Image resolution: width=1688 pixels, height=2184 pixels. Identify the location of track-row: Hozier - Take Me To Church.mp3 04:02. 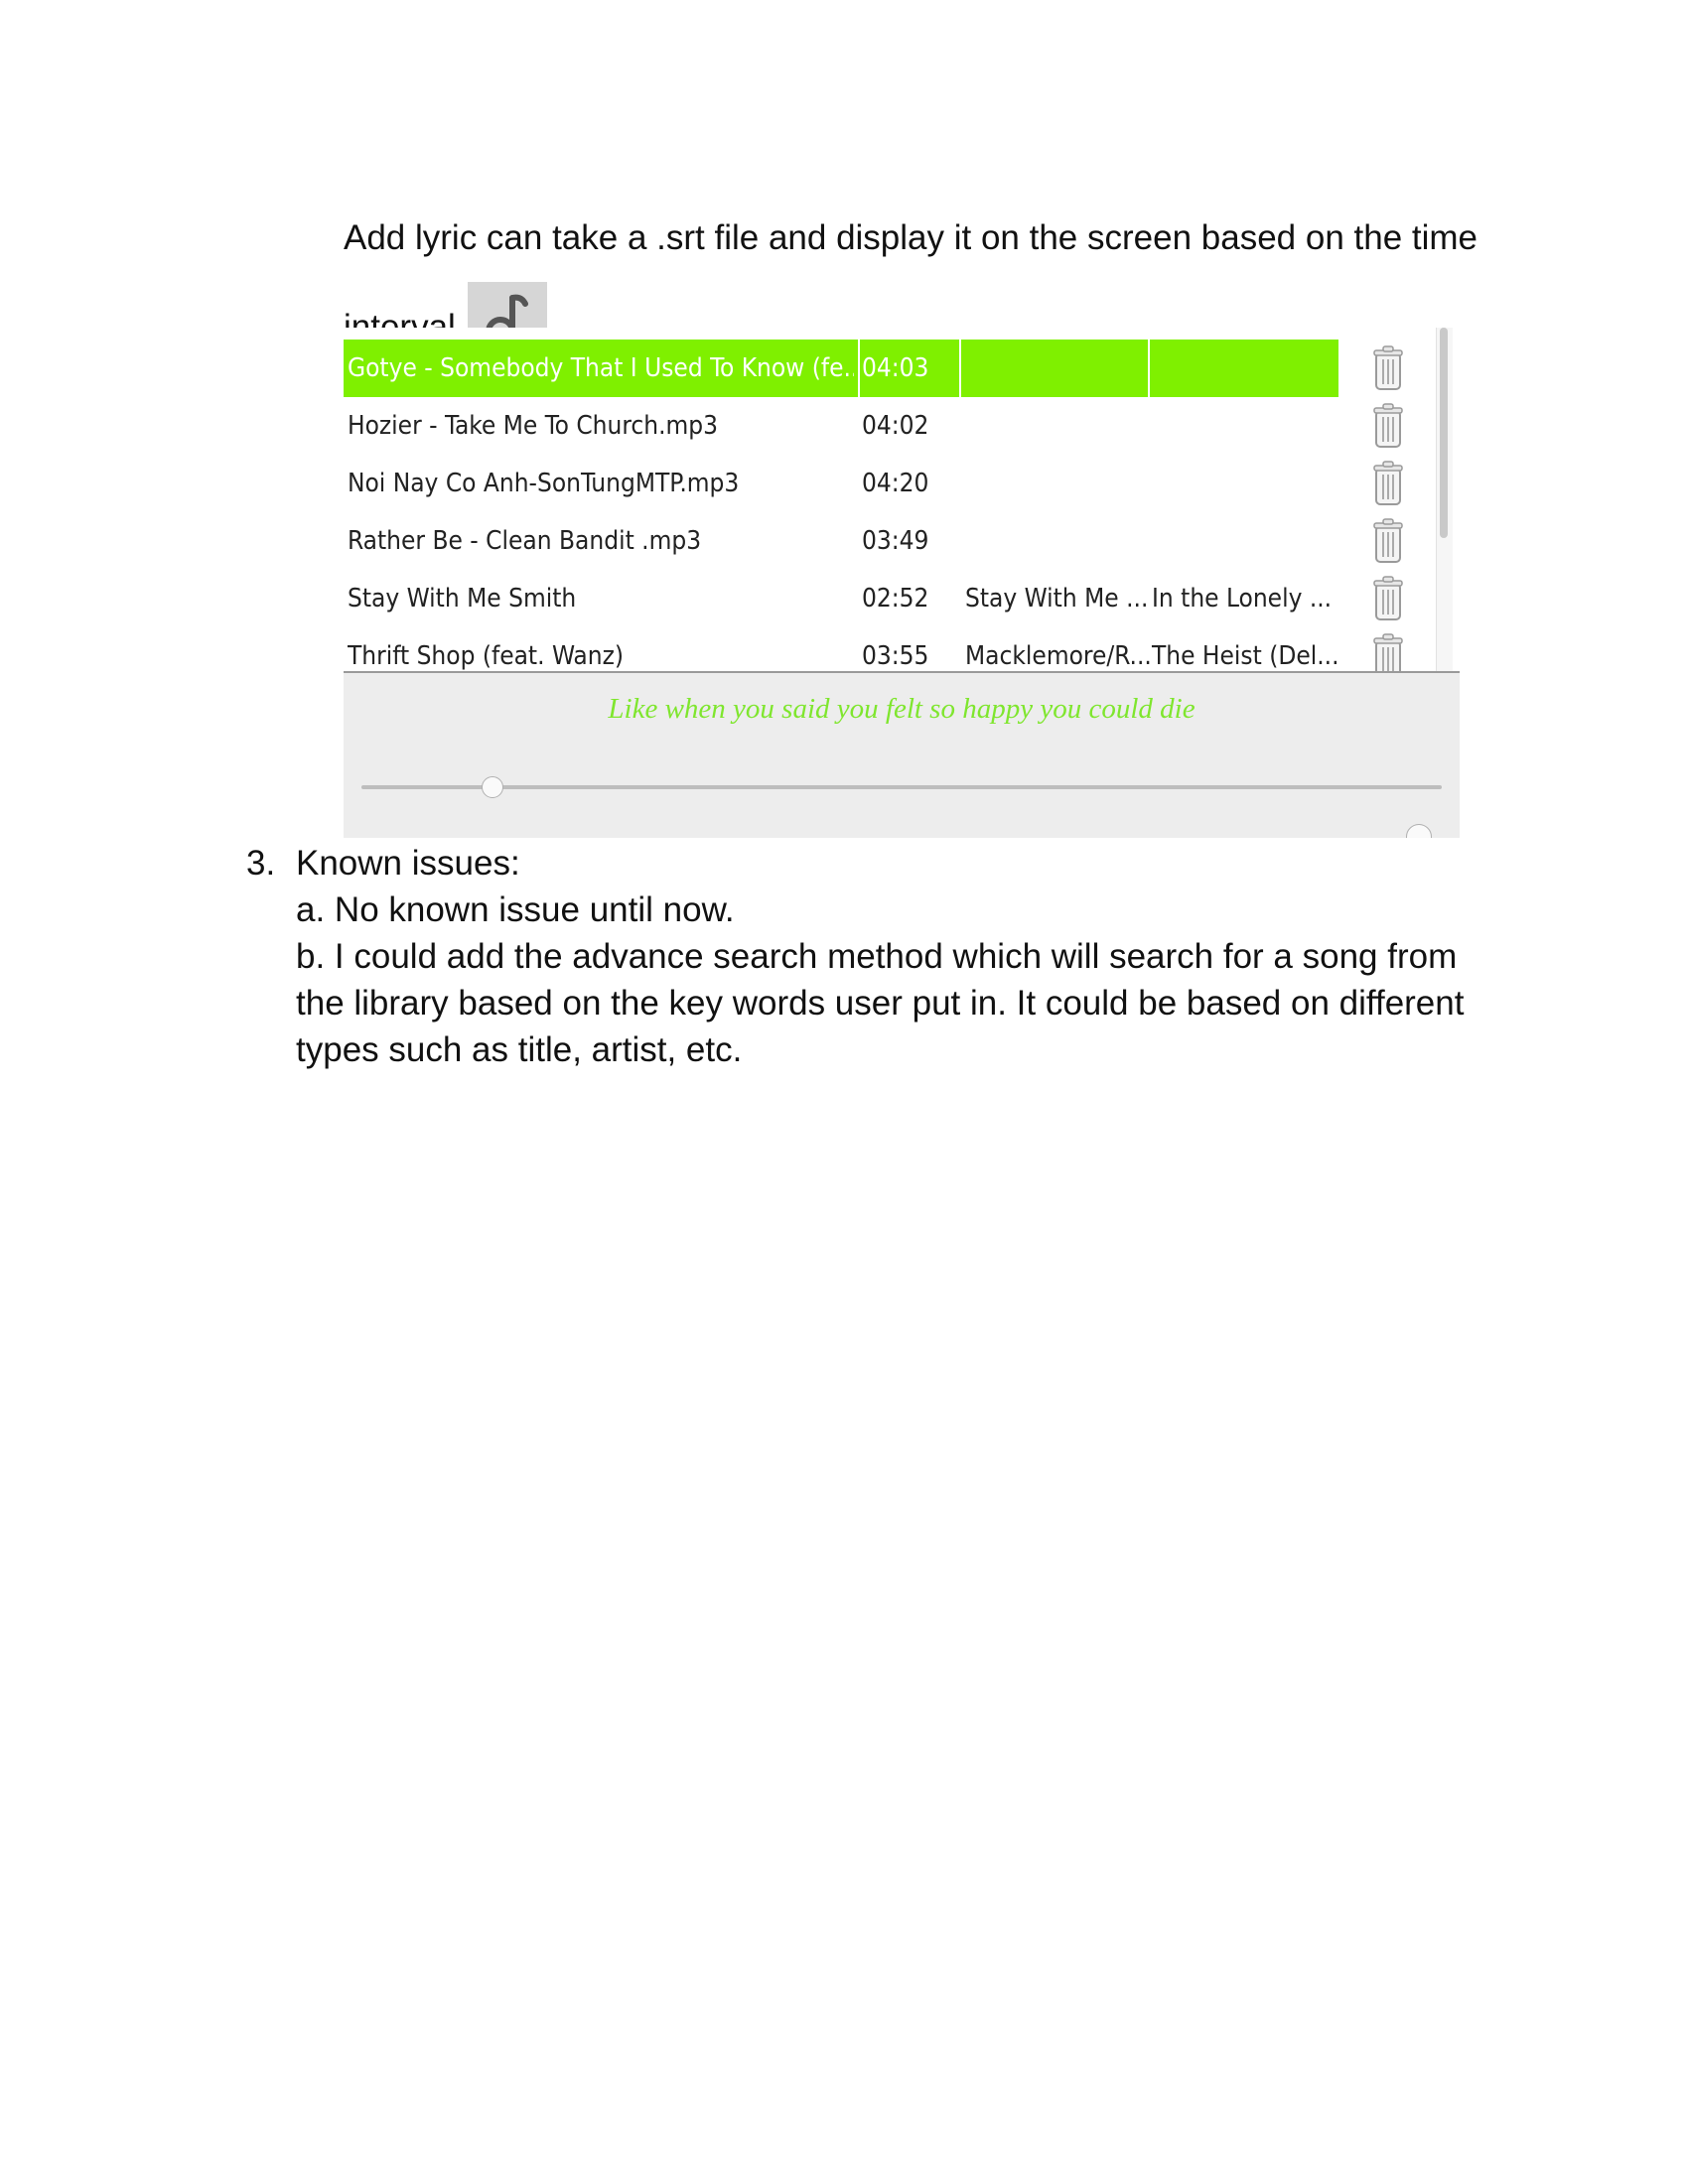
(902, 426).